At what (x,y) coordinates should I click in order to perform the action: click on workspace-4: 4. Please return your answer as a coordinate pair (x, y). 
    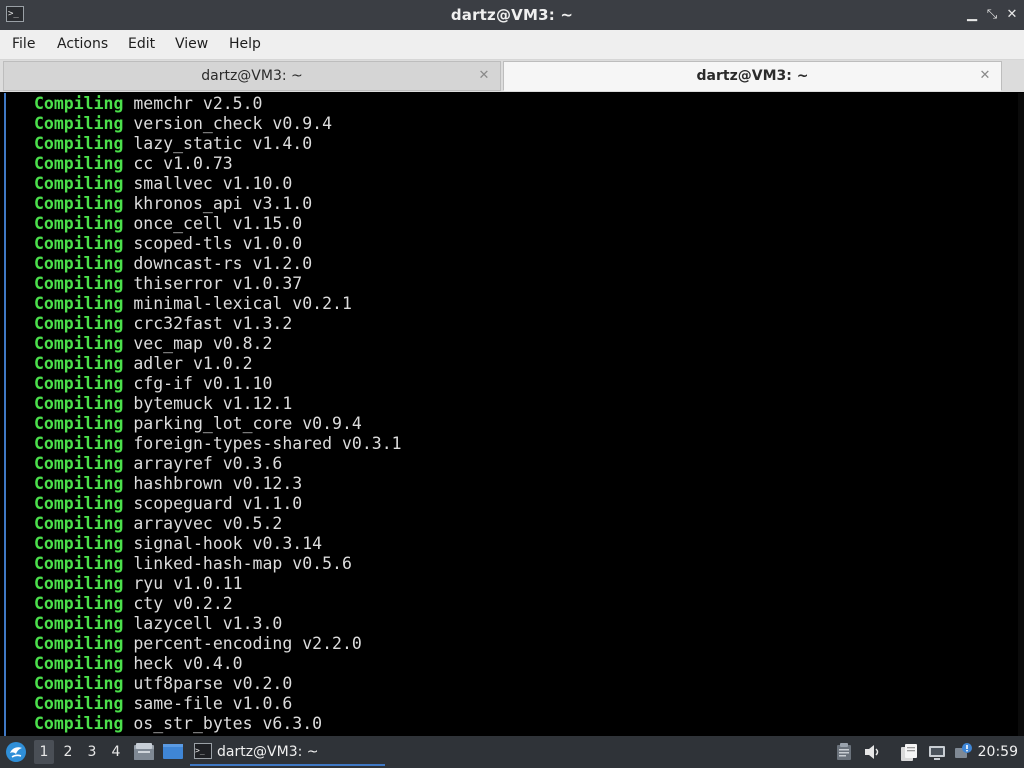
    Looking at the image, I should click on (116, 752).